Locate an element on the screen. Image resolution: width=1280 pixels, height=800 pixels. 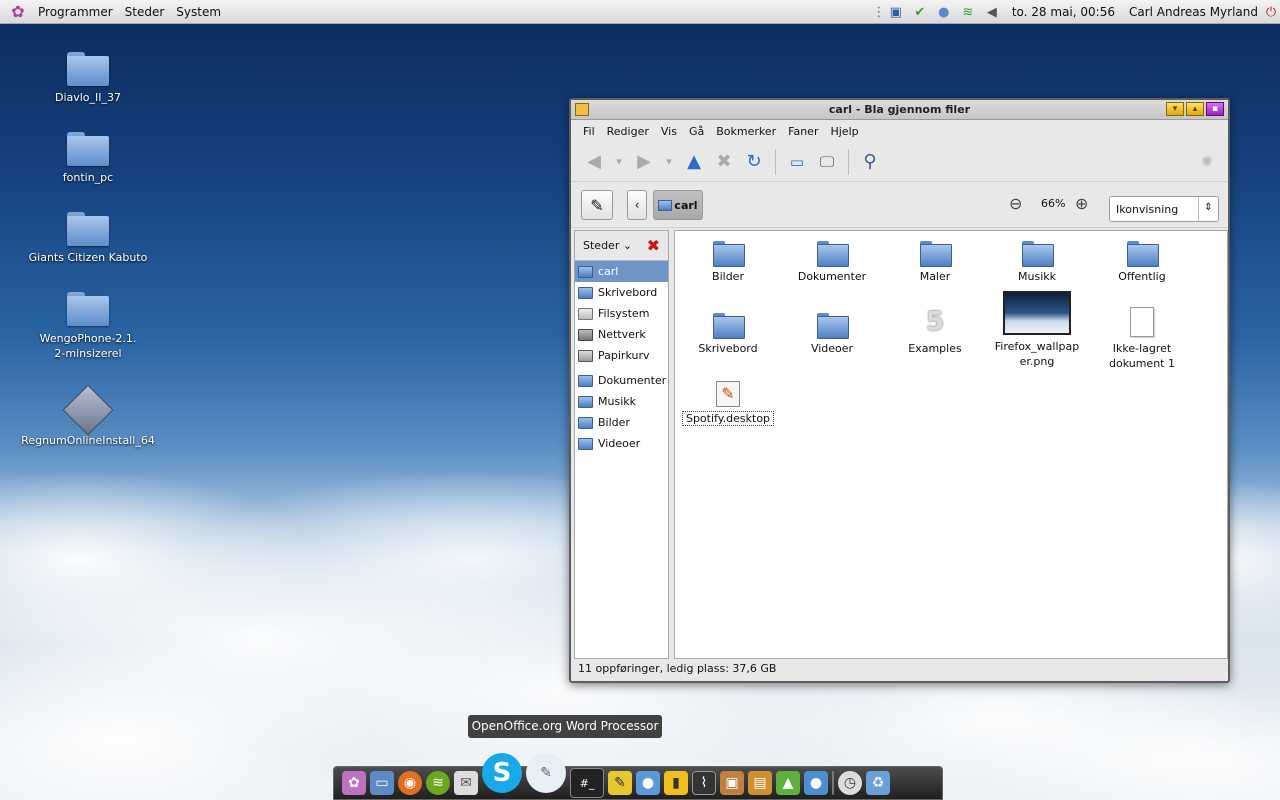
file-item-label: Firefox_wallpaper.png is located at coordinates (1037, 354).